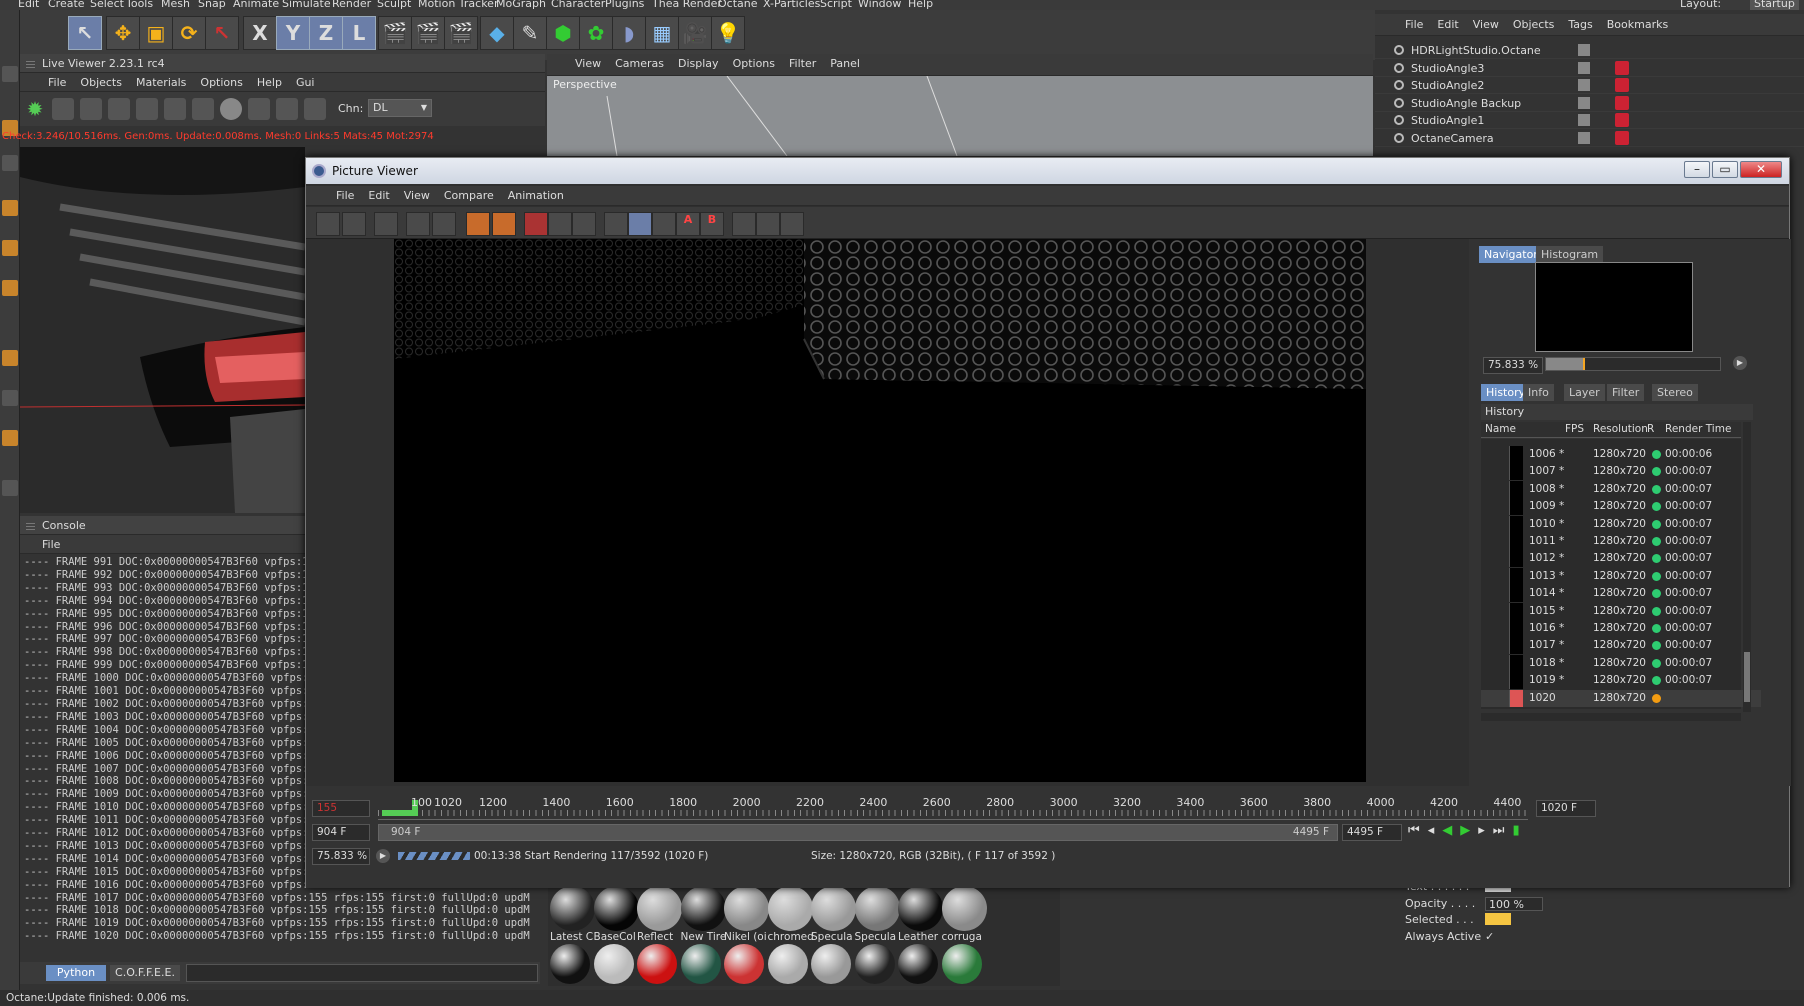  What do you see at coordinates (578, 5) in the screenshot?
I see `menu-character: Character` at bounding box center [578, 5].